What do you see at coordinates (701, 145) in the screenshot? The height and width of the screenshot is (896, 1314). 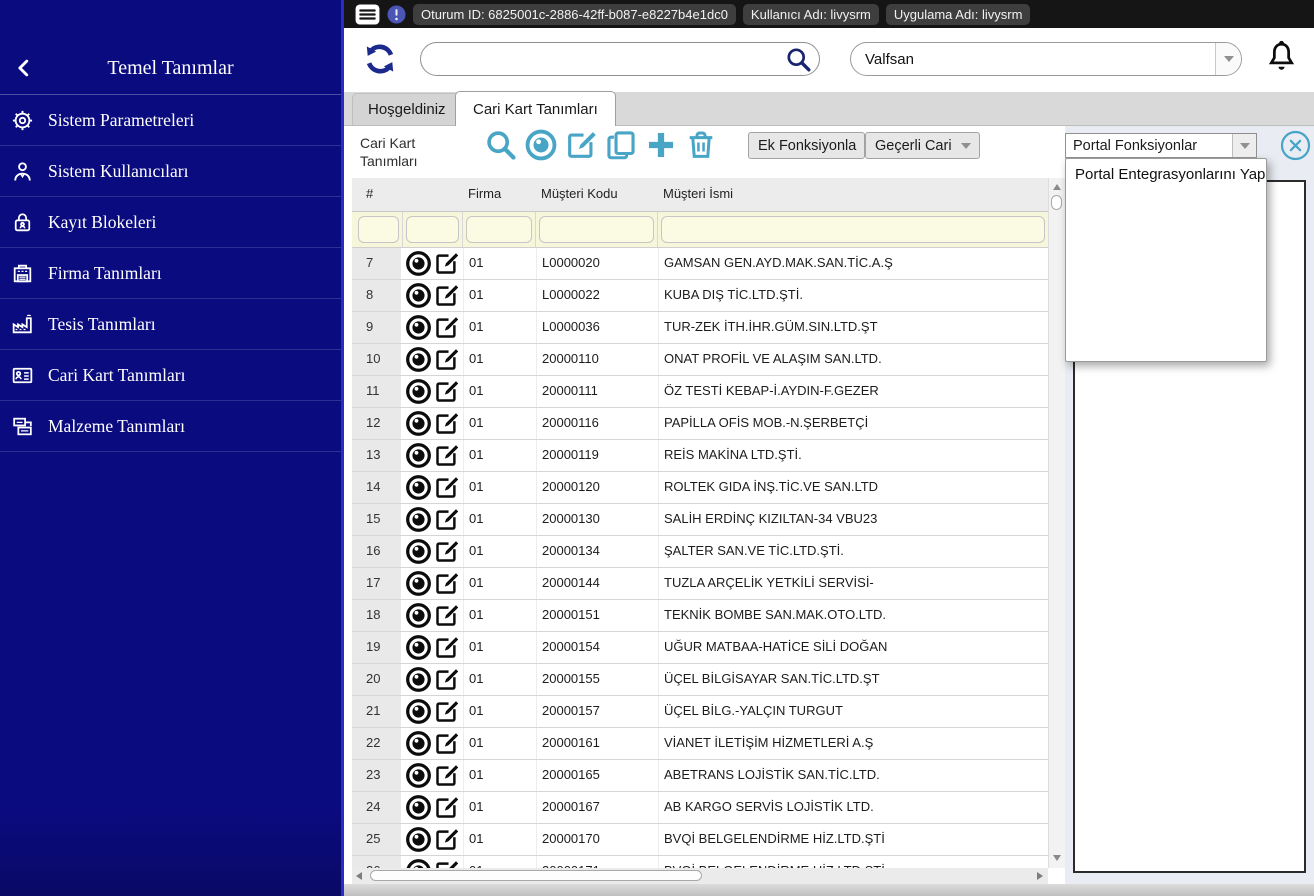 I see `delete-icon` at bounding box center [701, 145].